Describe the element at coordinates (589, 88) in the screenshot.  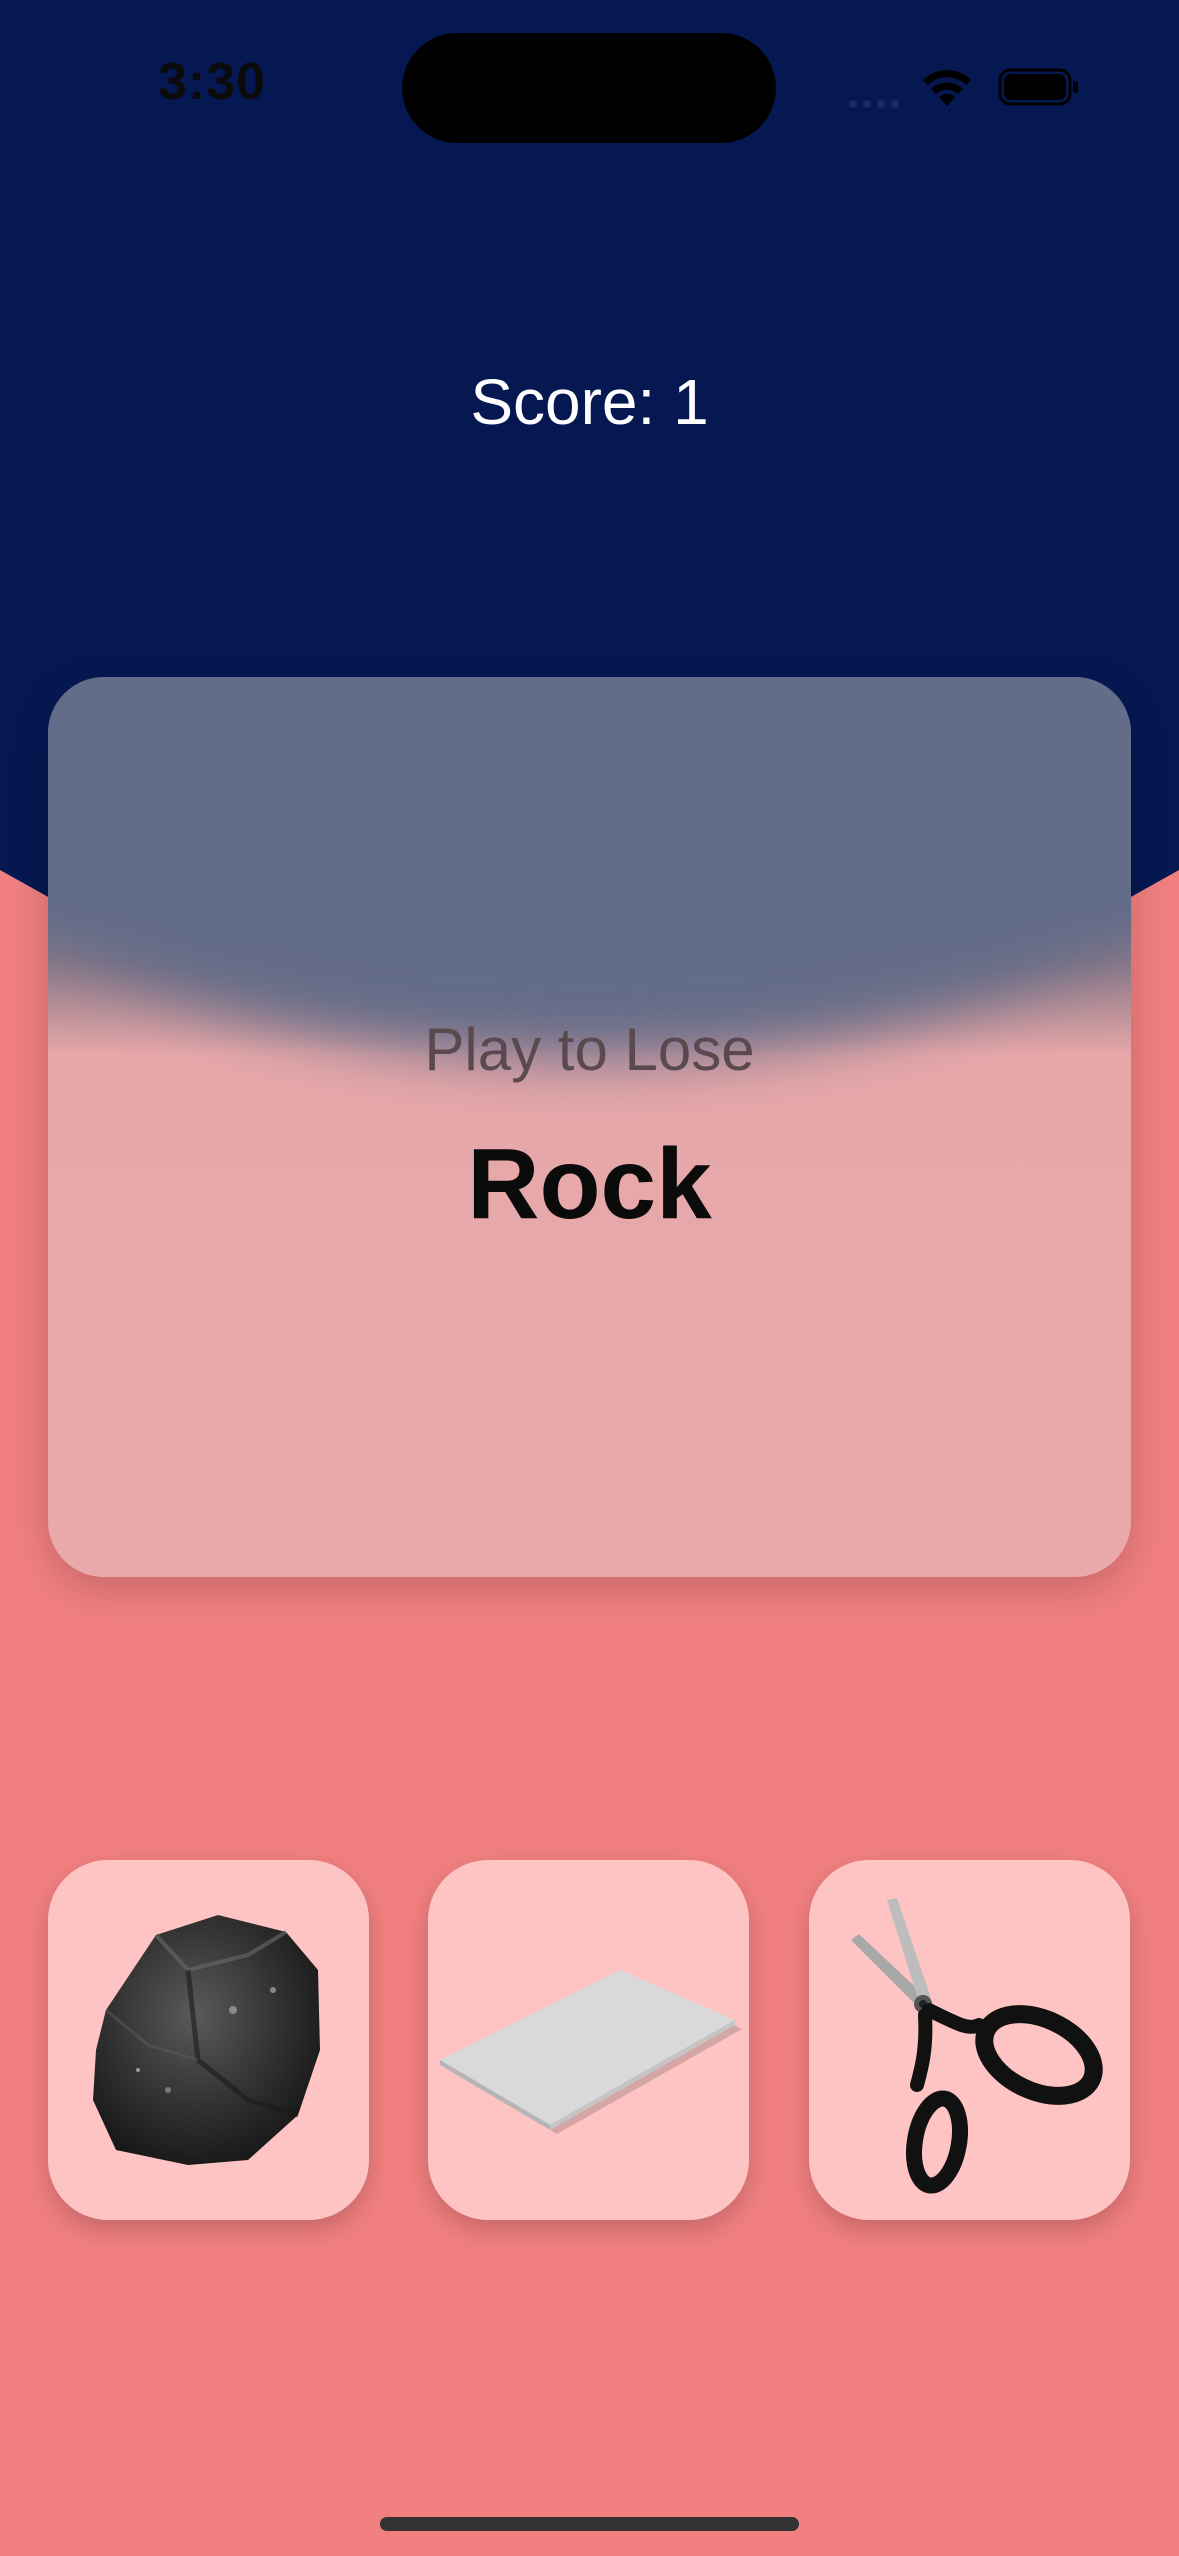
I see `dynamic-island` at that location.